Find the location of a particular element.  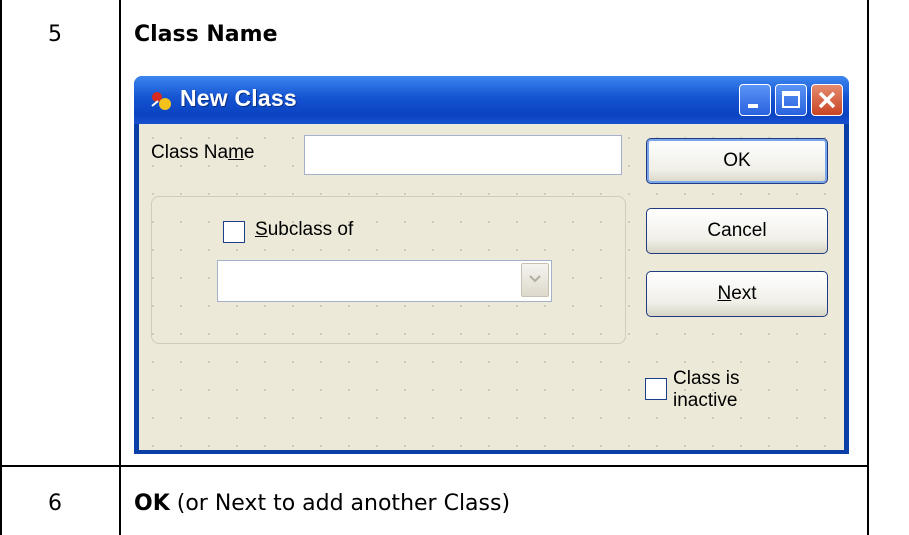

dropdown-button is located at coordinates (535, 280).